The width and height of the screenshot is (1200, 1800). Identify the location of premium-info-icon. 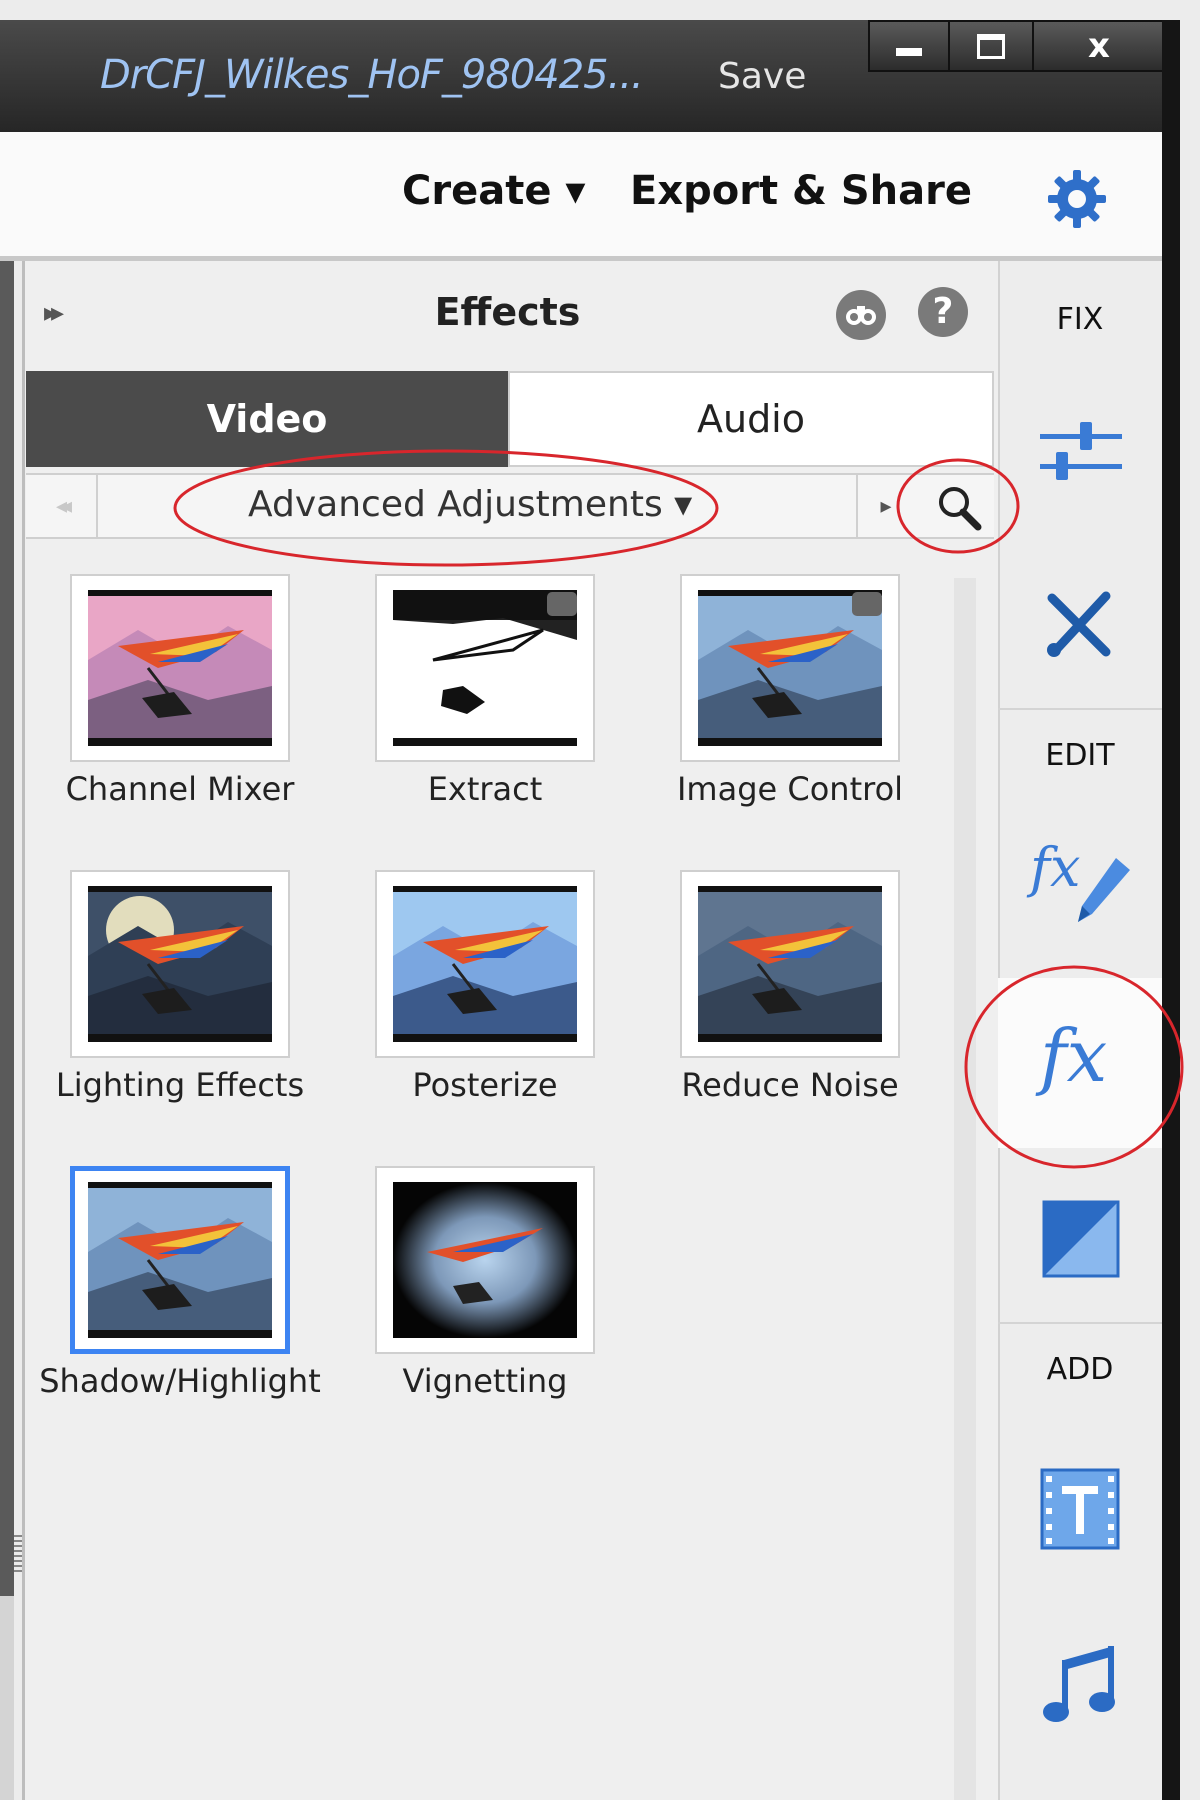
(861, 315).